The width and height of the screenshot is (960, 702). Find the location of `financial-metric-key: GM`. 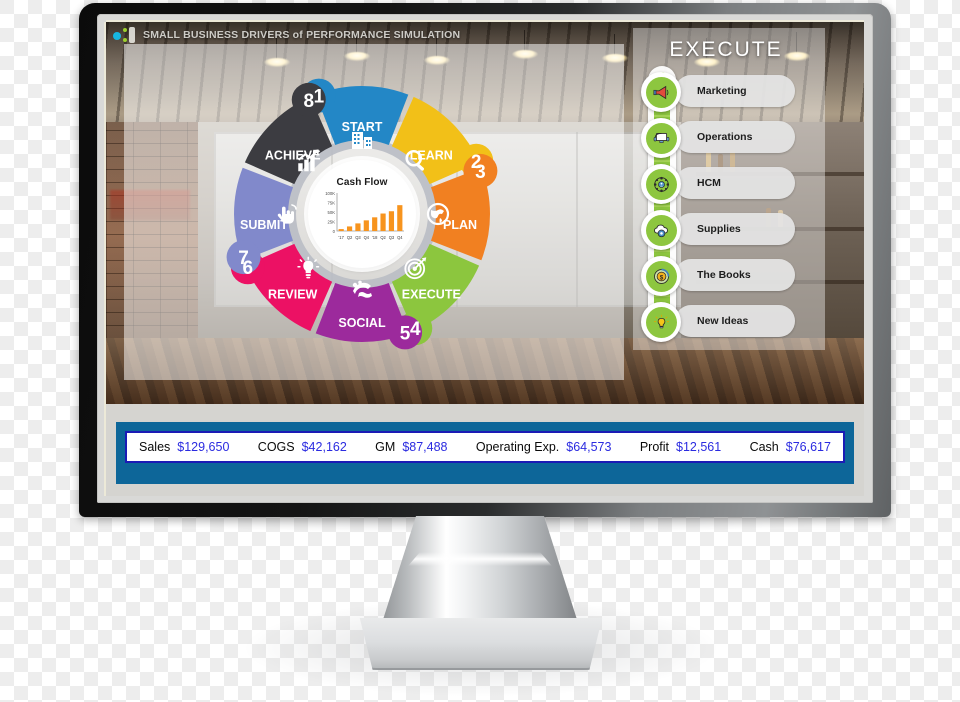

financial-metric-key: GM is located at coordinates (385, 447).